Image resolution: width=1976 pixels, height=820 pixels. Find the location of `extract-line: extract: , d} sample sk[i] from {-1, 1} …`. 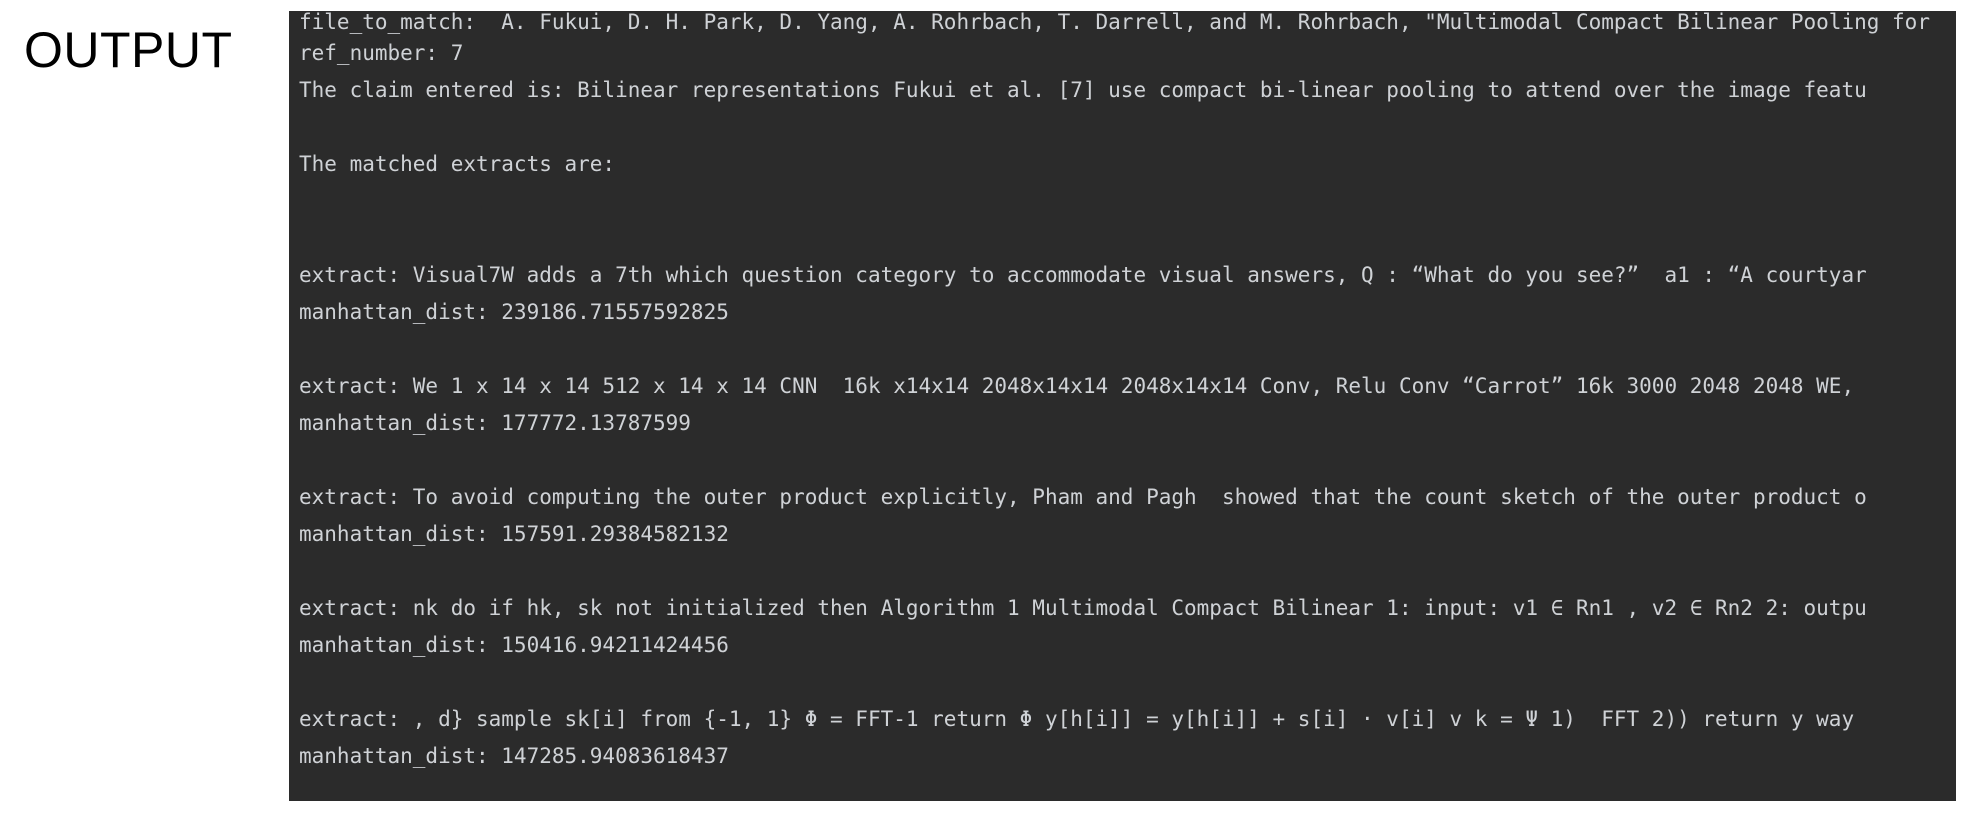

extract-line: extract: , d} sample sk[i] from {-1, 1} … is located at coordinates (1077, 719).